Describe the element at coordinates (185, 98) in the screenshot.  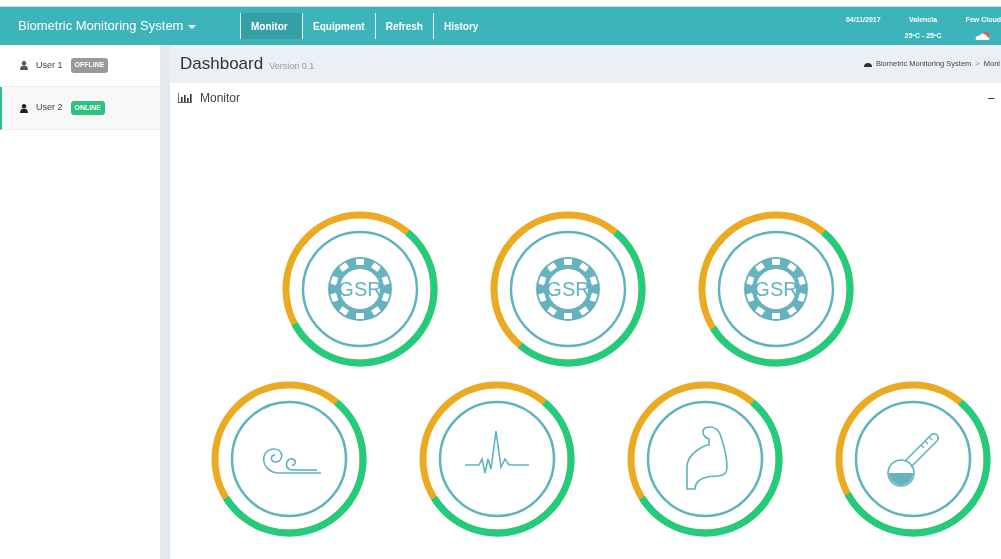
I see `bar-chart-icon` at that location.